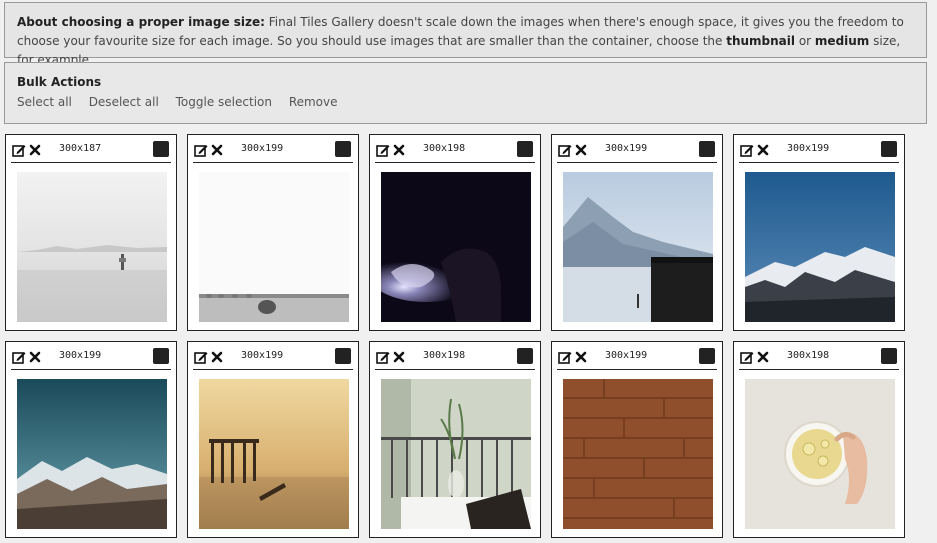 The image size is (937, 543). I want to click on select-all-link: Select all, so click(44, 102).